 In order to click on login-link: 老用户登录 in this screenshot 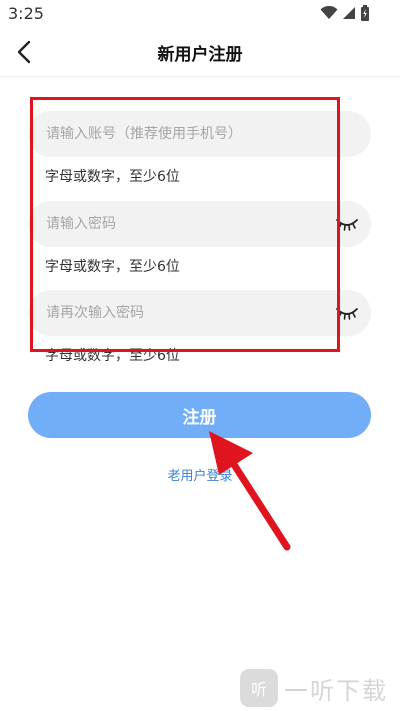, I will do `click(200, 474)`.